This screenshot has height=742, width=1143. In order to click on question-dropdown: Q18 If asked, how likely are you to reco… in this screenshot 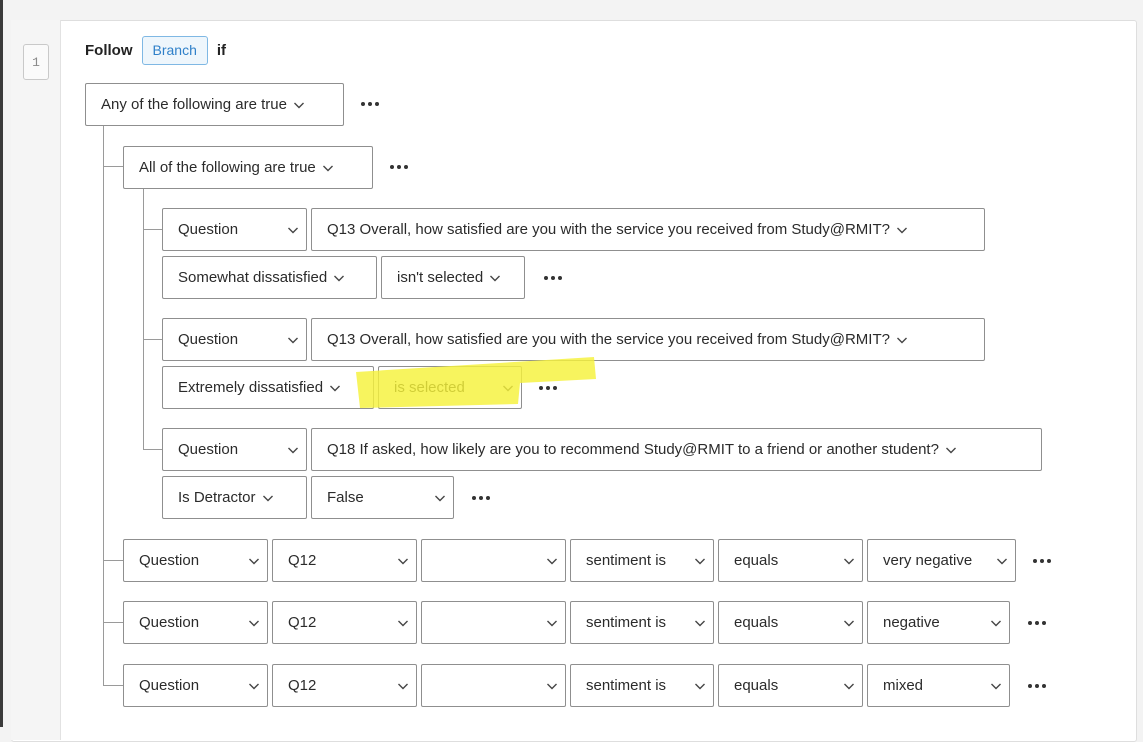, I will do `click(676, 449)`.